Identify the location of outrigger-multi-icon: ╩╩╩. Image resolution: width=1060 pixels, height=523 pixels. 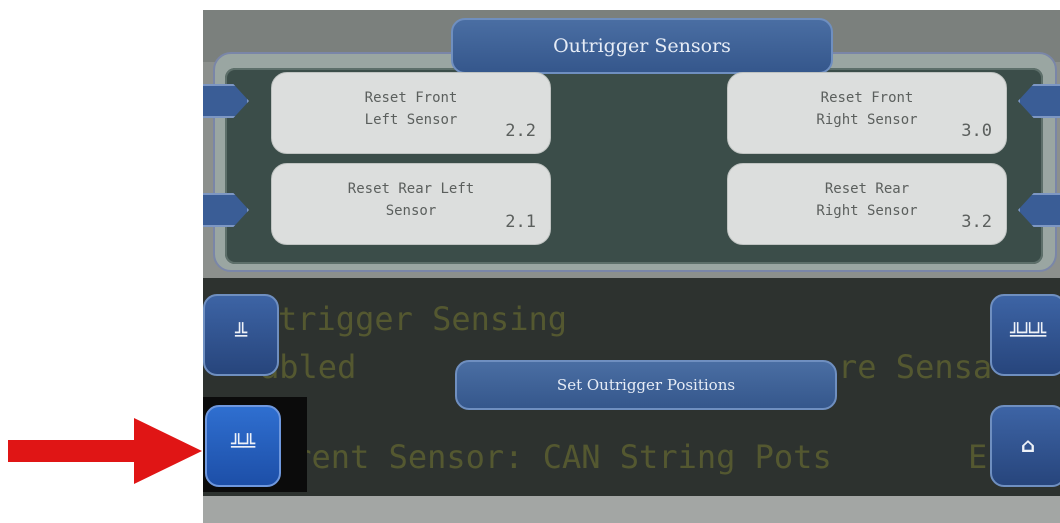
(1028, 334).